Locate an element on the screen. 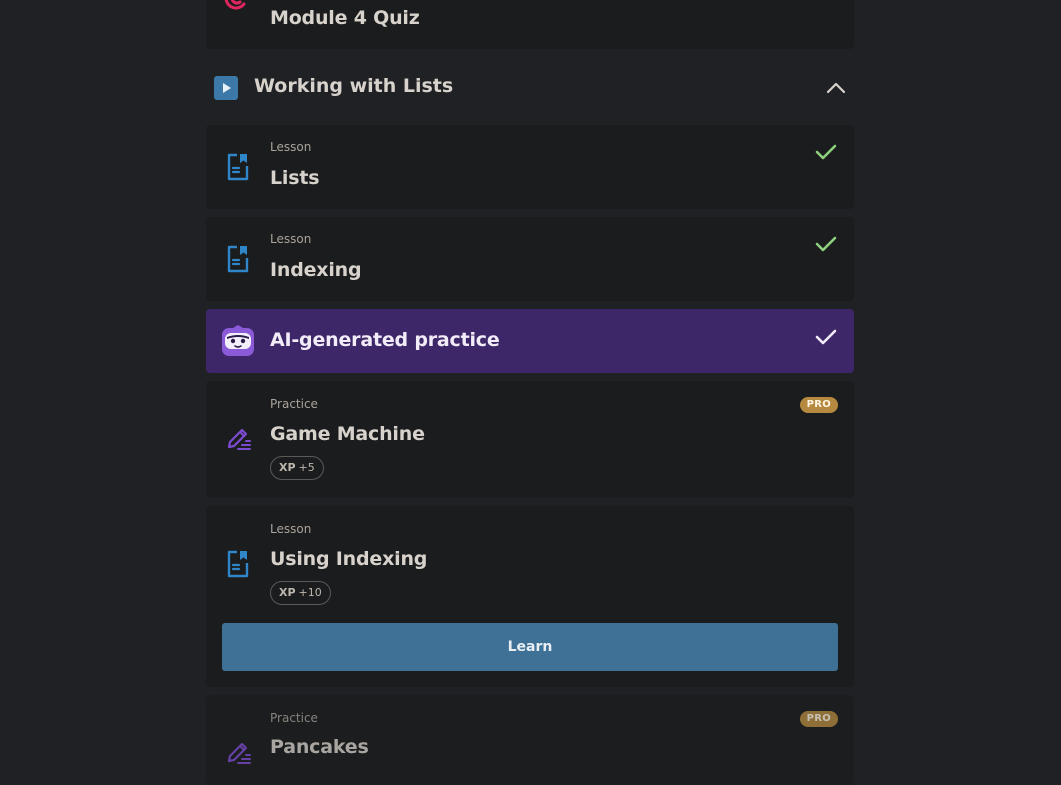 The image size is (1061, 785). xp-badge: XP +10 is located at coordinates (300, 593).